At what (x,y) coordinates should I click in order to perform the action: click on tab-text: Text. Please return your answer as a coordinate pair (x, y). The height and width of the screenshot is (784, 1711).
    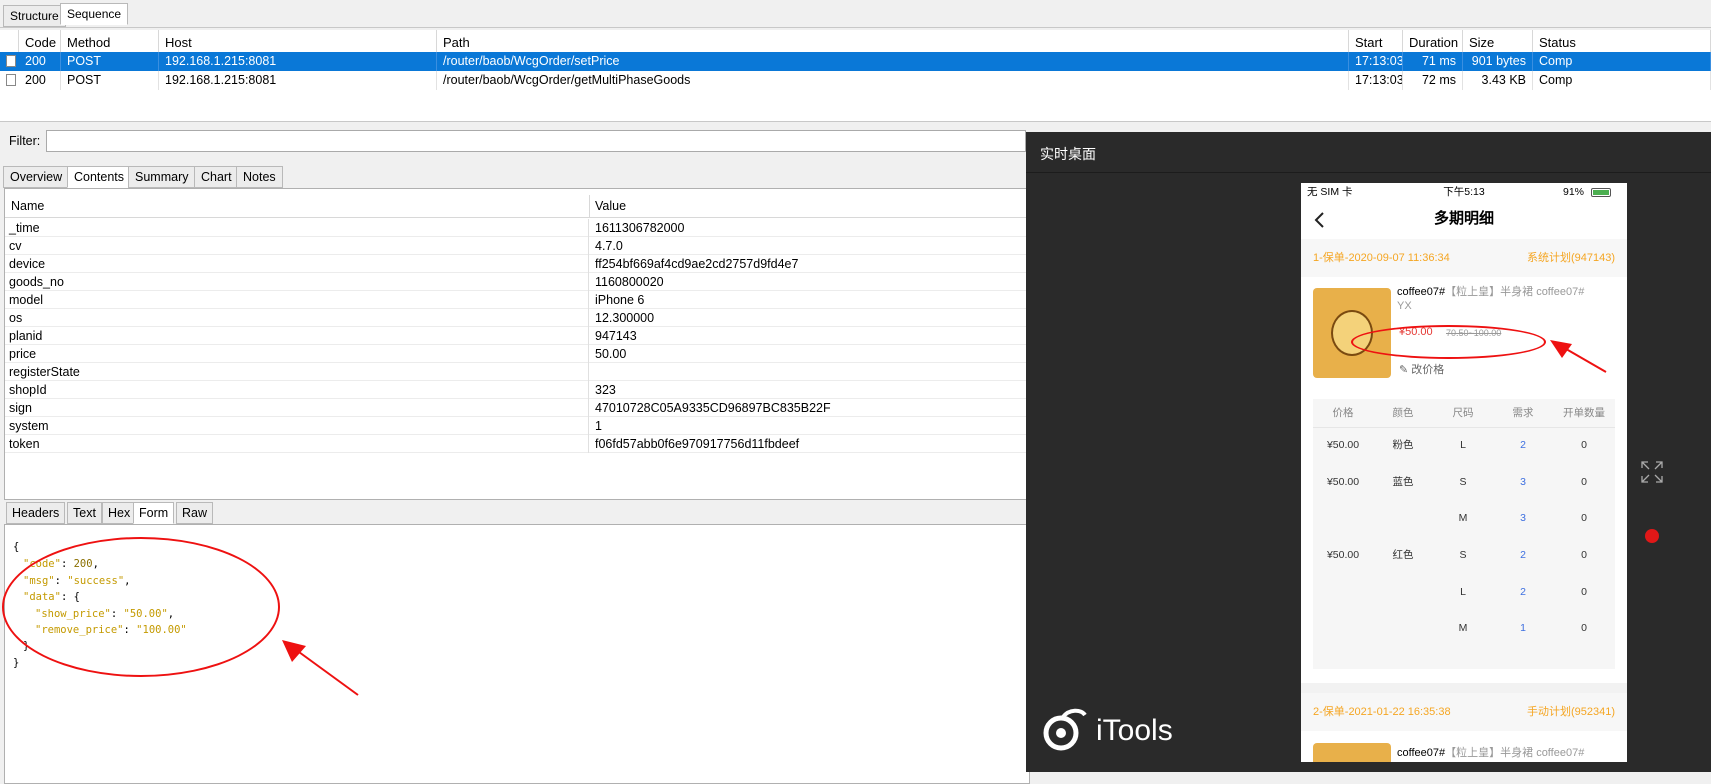
    Looking at the image, I should click on (84, 513).